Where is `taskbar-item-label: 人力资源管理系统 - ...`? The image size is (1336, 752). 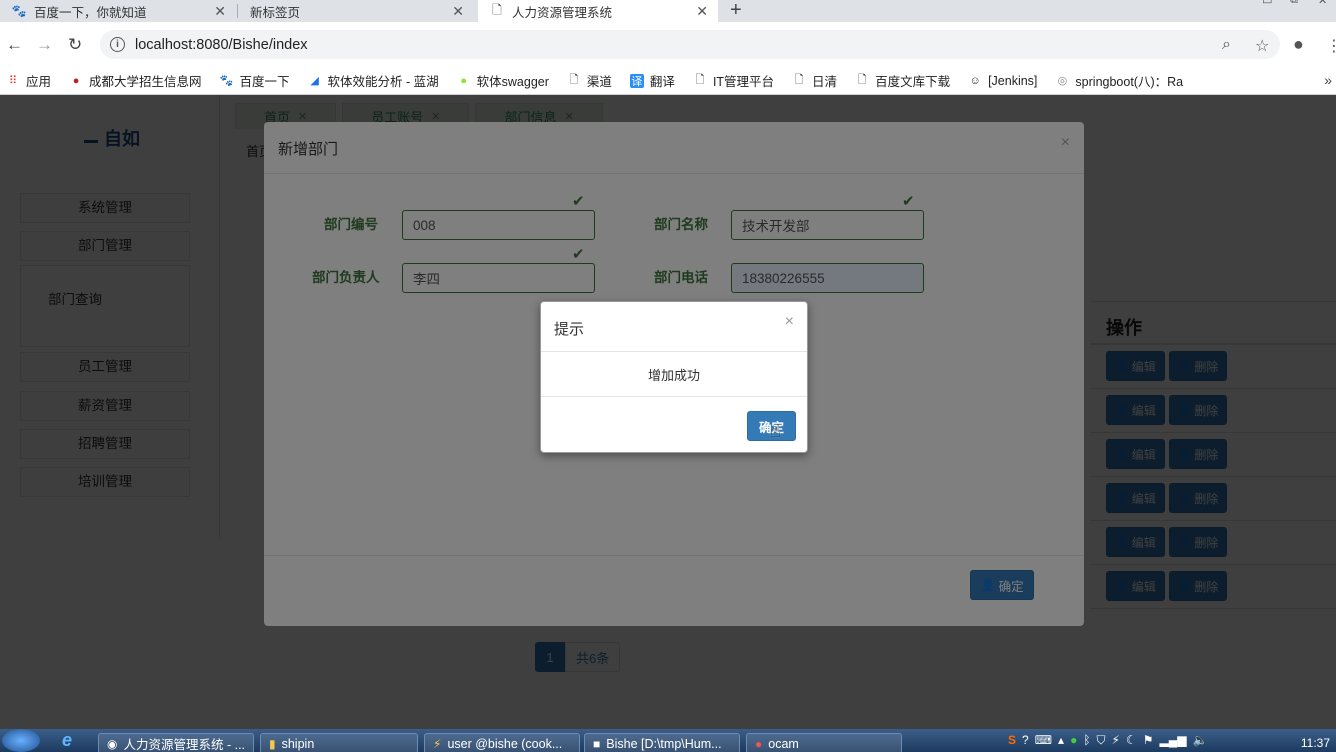 taskbar-item-label: 人力资源管理系统 - ... is located at coordinates (184, 745).